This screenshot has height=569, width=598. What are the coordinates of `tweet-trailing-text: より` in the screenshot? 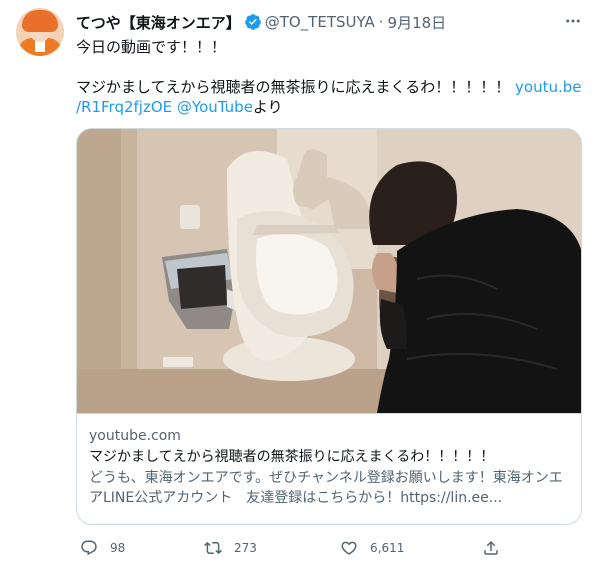 It's located at (267, 107).